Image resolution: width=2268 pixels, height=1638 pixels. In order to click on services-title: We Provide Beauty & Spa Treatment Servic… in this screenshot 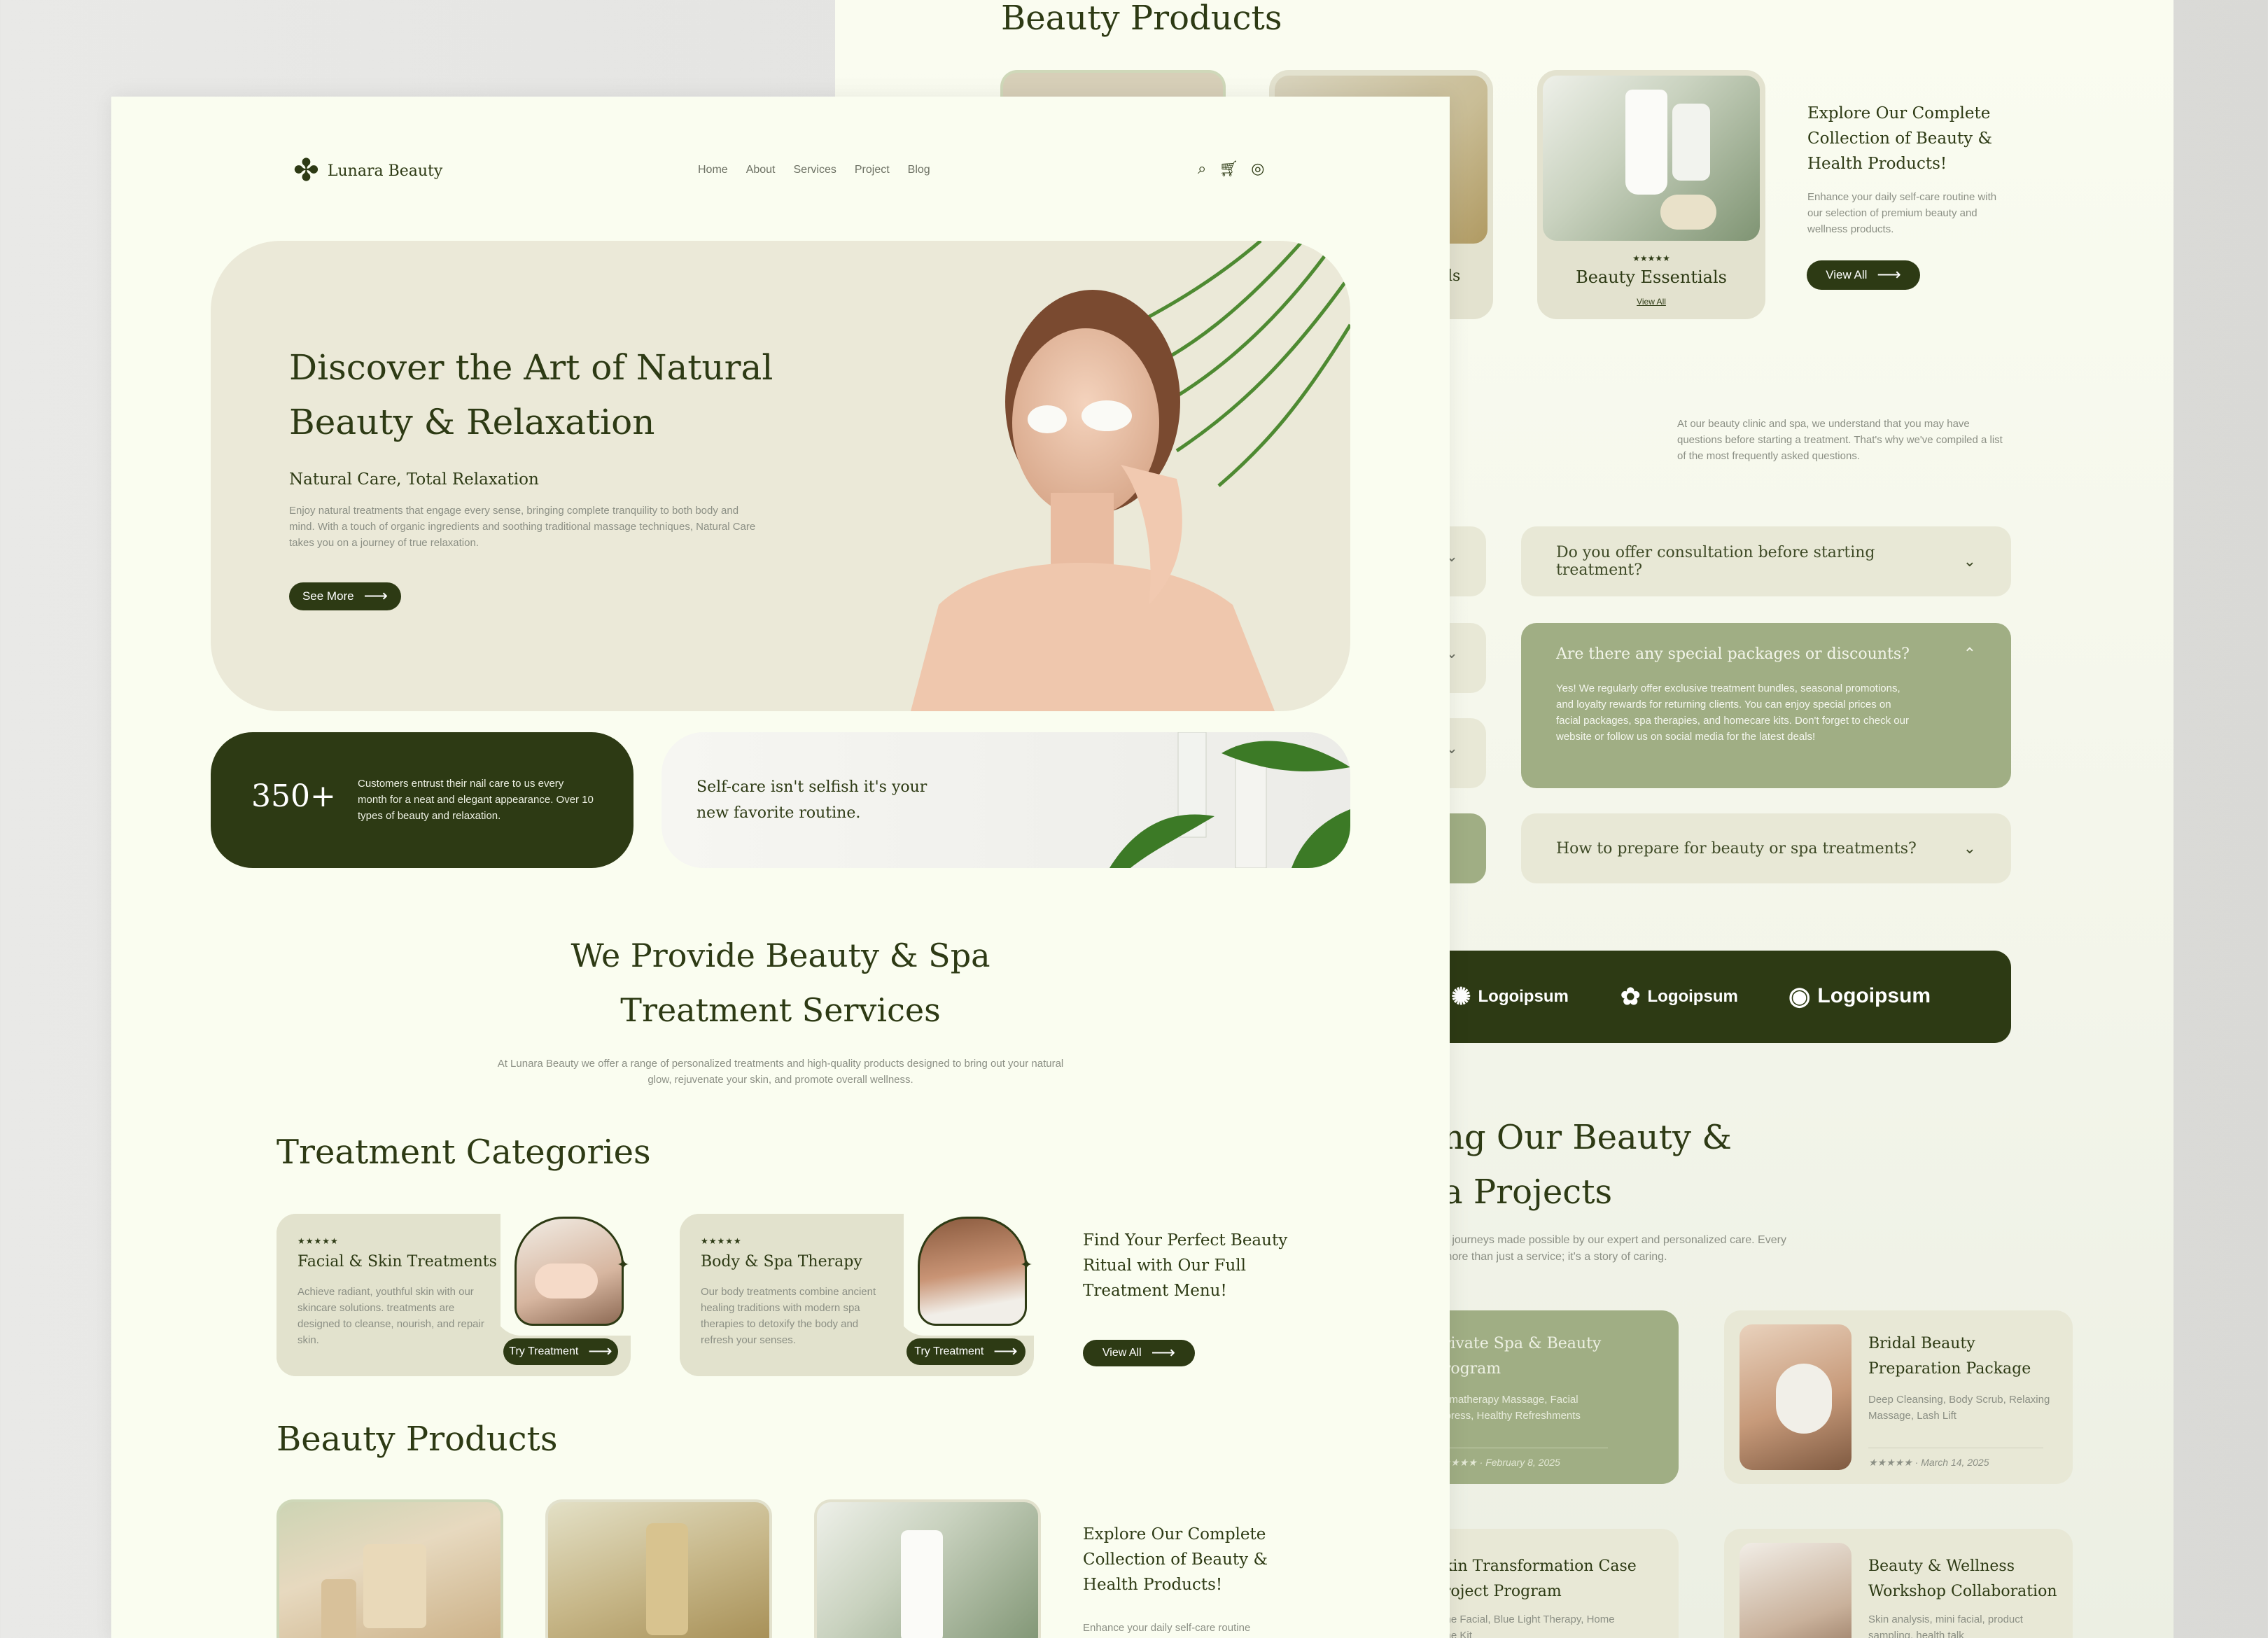, I will do `click(780, 982)`.